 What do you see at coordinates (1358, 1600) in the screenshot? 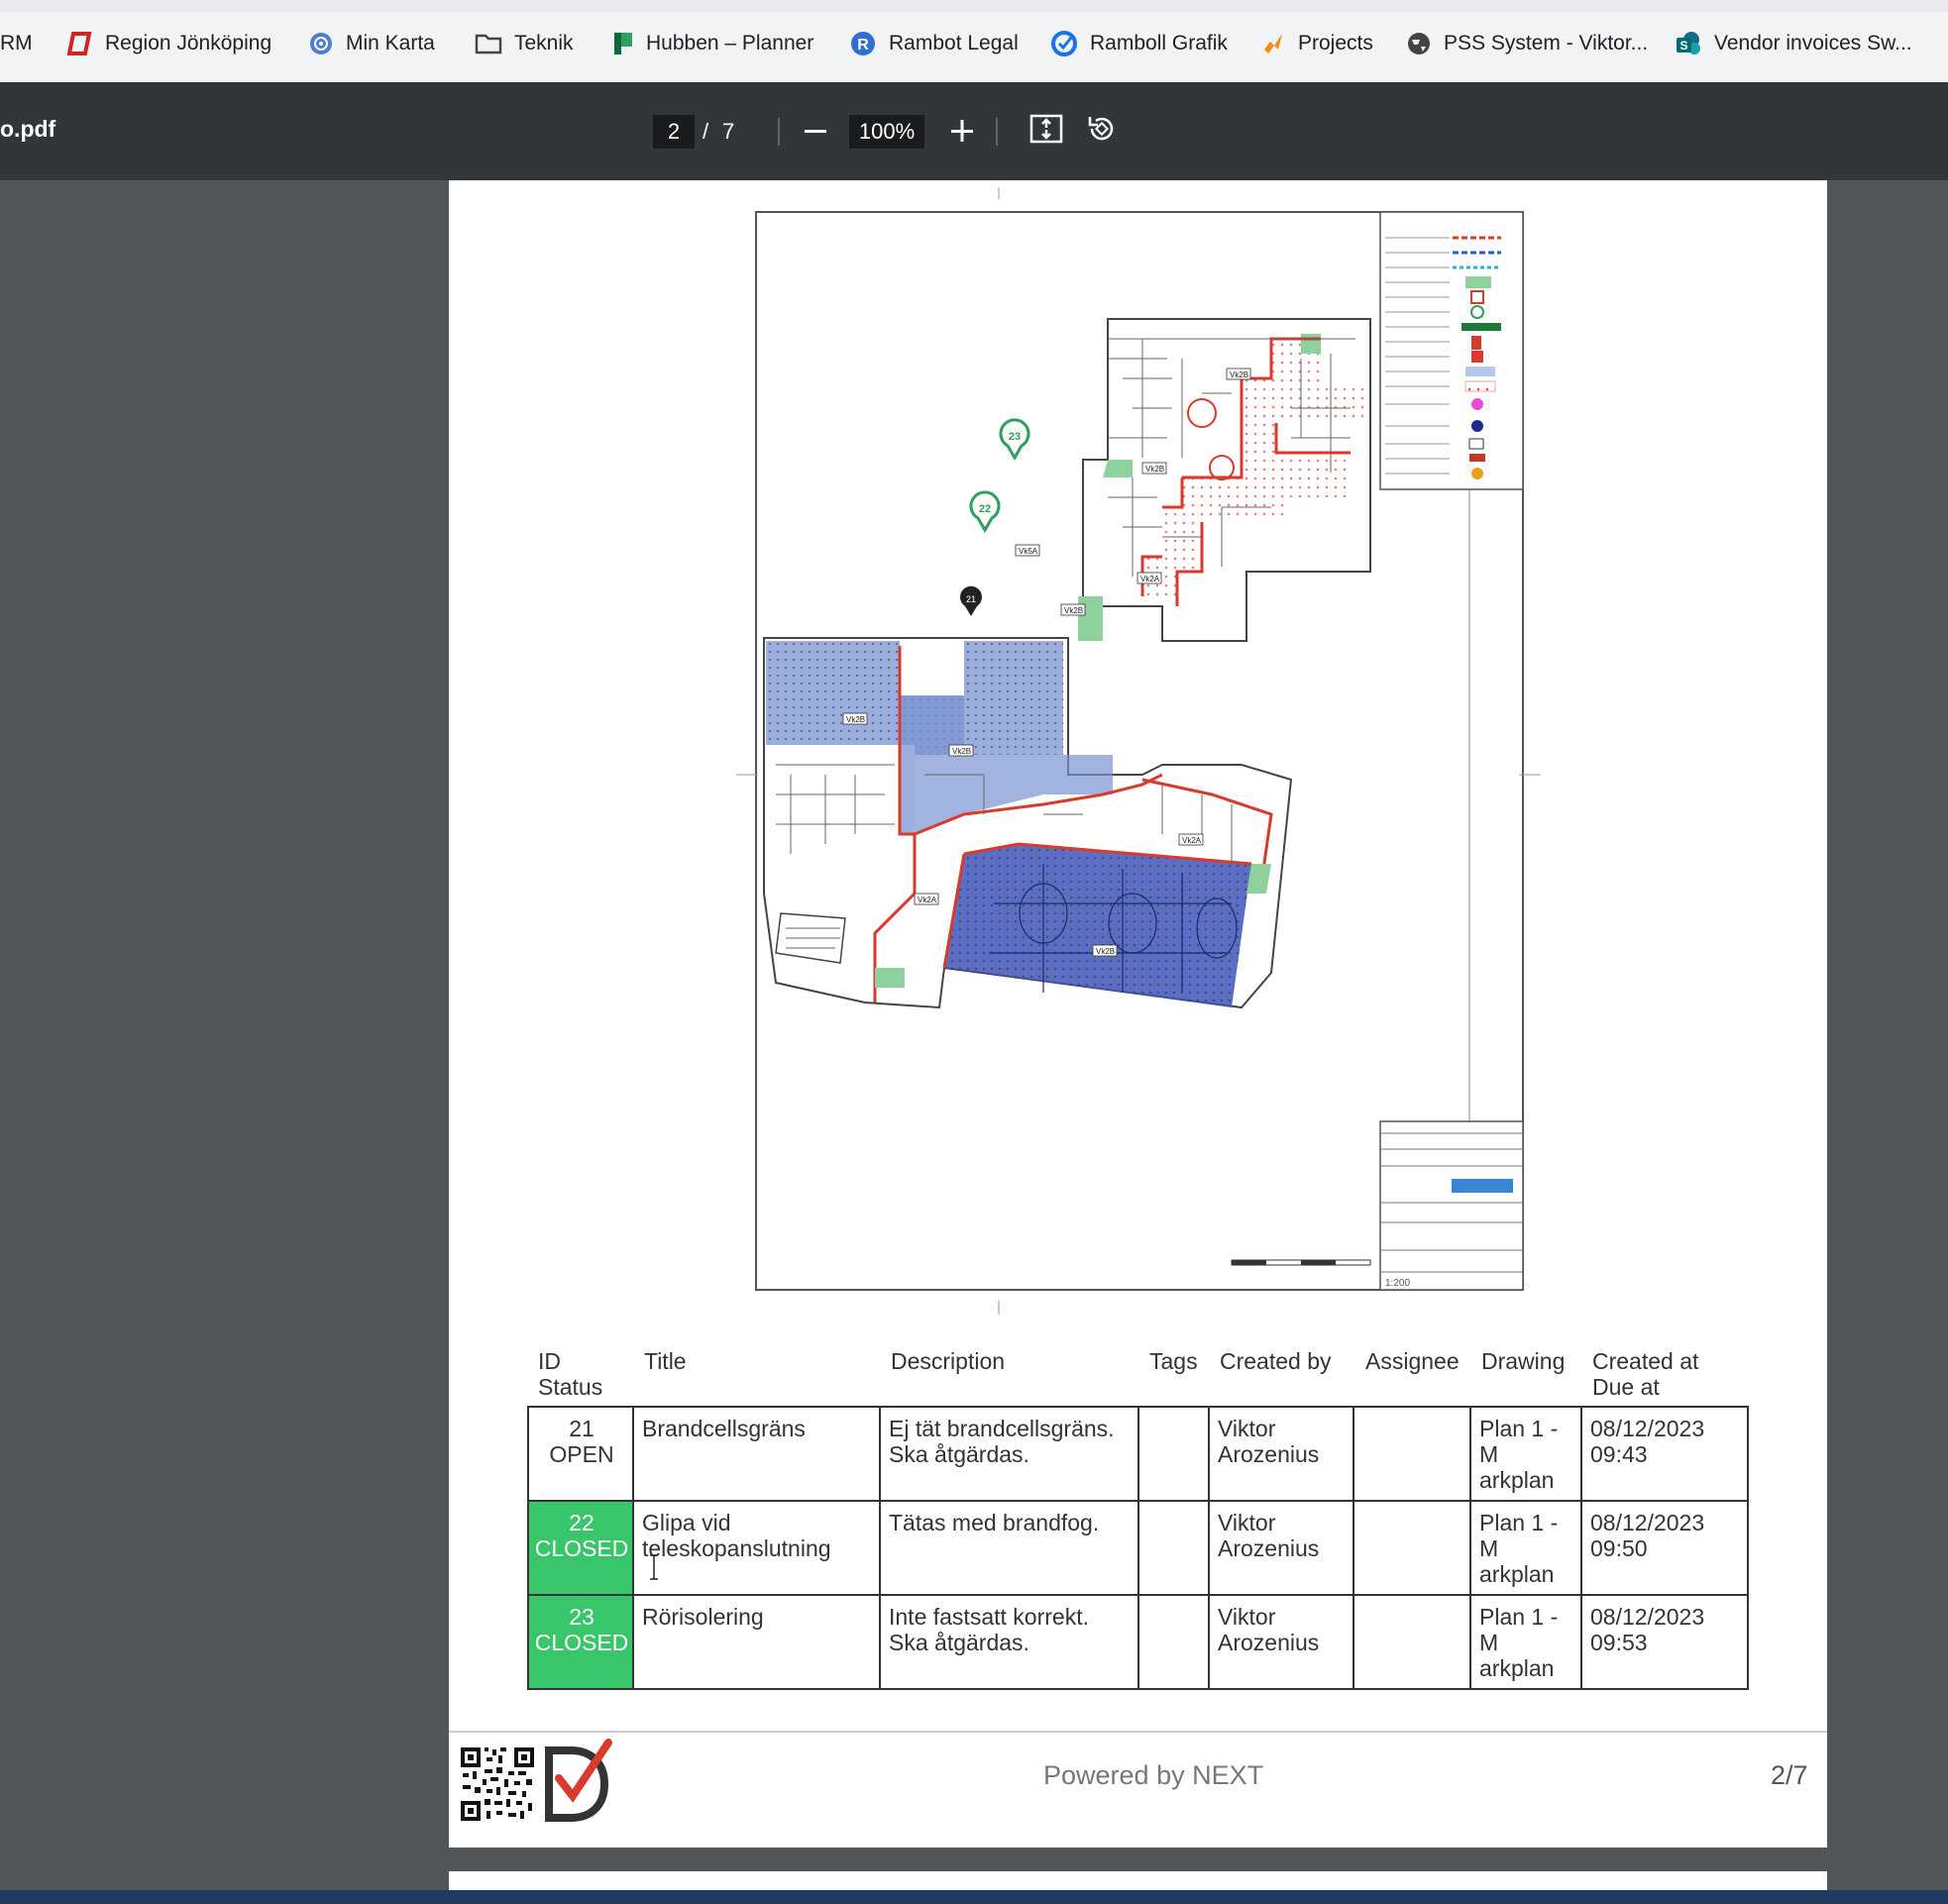
I see `issue-assignee` at bounding box center [1358, 1600].